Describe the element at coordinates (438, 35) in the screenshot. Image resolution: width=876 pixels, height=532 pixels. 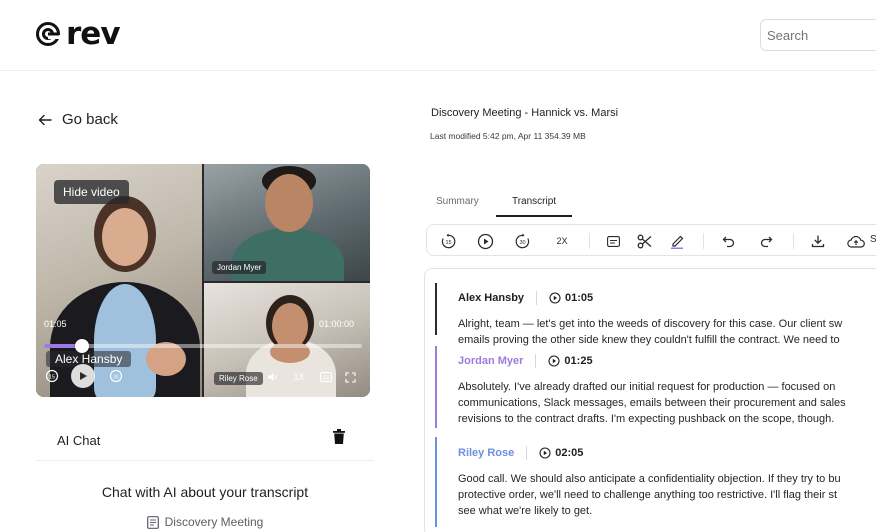
I see `top-header: rev` at that location.